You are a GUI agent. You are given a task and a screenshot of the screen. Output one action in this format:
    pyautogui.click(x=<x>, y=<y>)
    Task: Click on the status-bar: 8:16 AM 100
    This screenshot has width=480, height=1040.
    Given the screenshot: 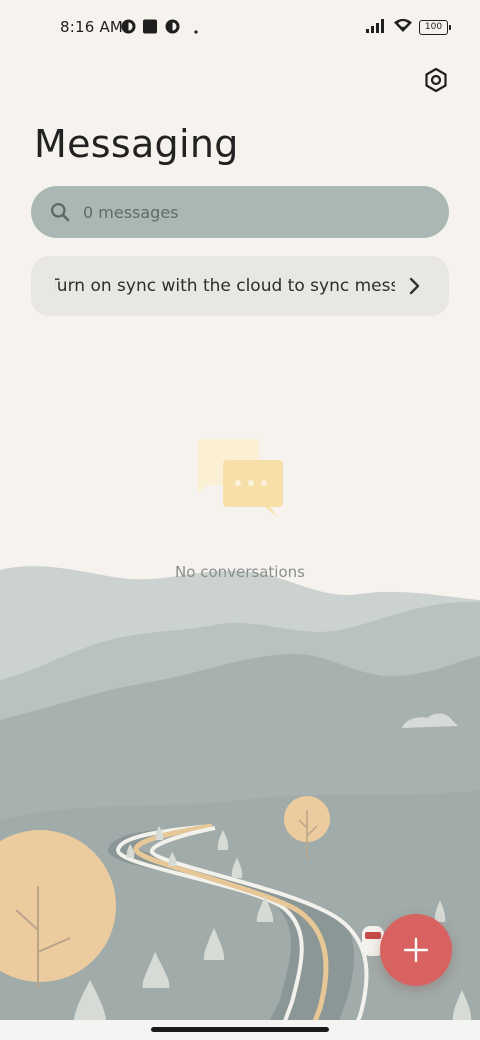 What is the action you would take?
    pyautogui.click(x=240, y=28)
    